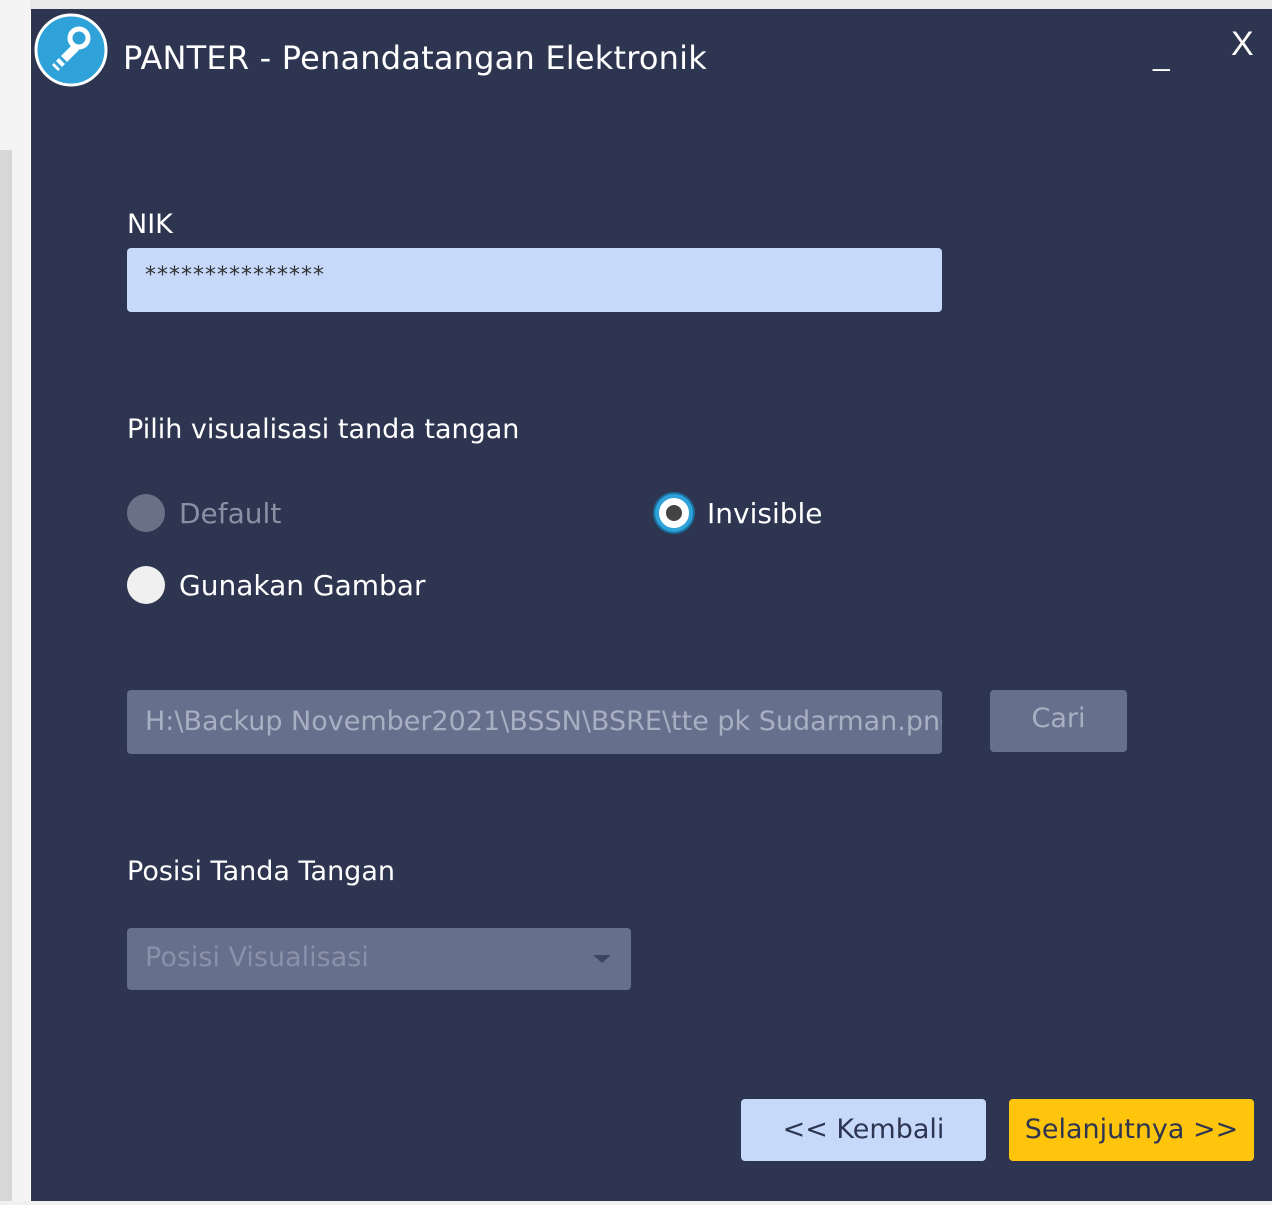  Describe the element at coordinates (1161, 56) in the screenshot. I see `minimize-button: _` at that location.